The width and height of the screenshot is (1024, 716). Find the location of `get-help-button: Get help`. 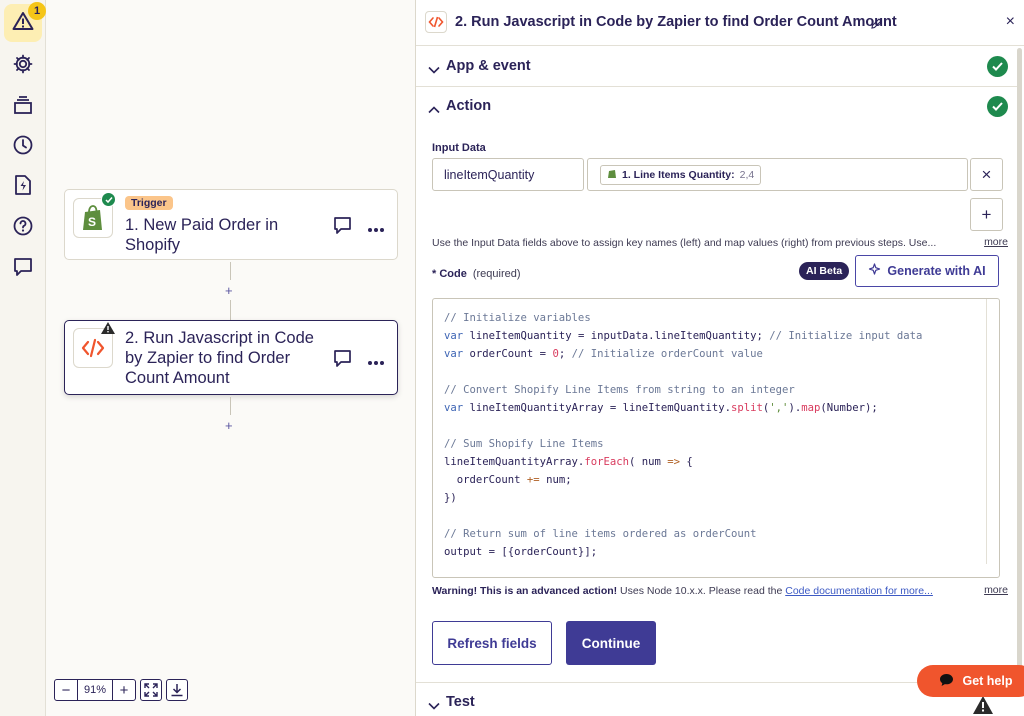

get-help-button: Get help is located at coordinates (970, 681).